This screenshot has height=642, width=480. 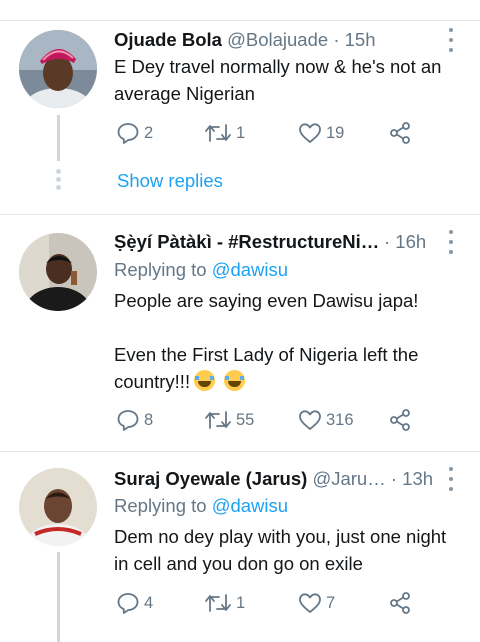 I want to click on text-line: People are saying even Dawisu japa!, so click(x=266, y=300).